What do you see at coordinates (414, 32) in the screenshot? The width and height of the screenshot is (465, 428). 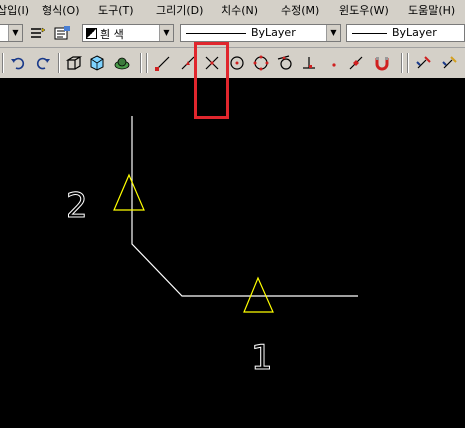 I see `lineweight-value: ByLayer` at bounding box center [414, 32].